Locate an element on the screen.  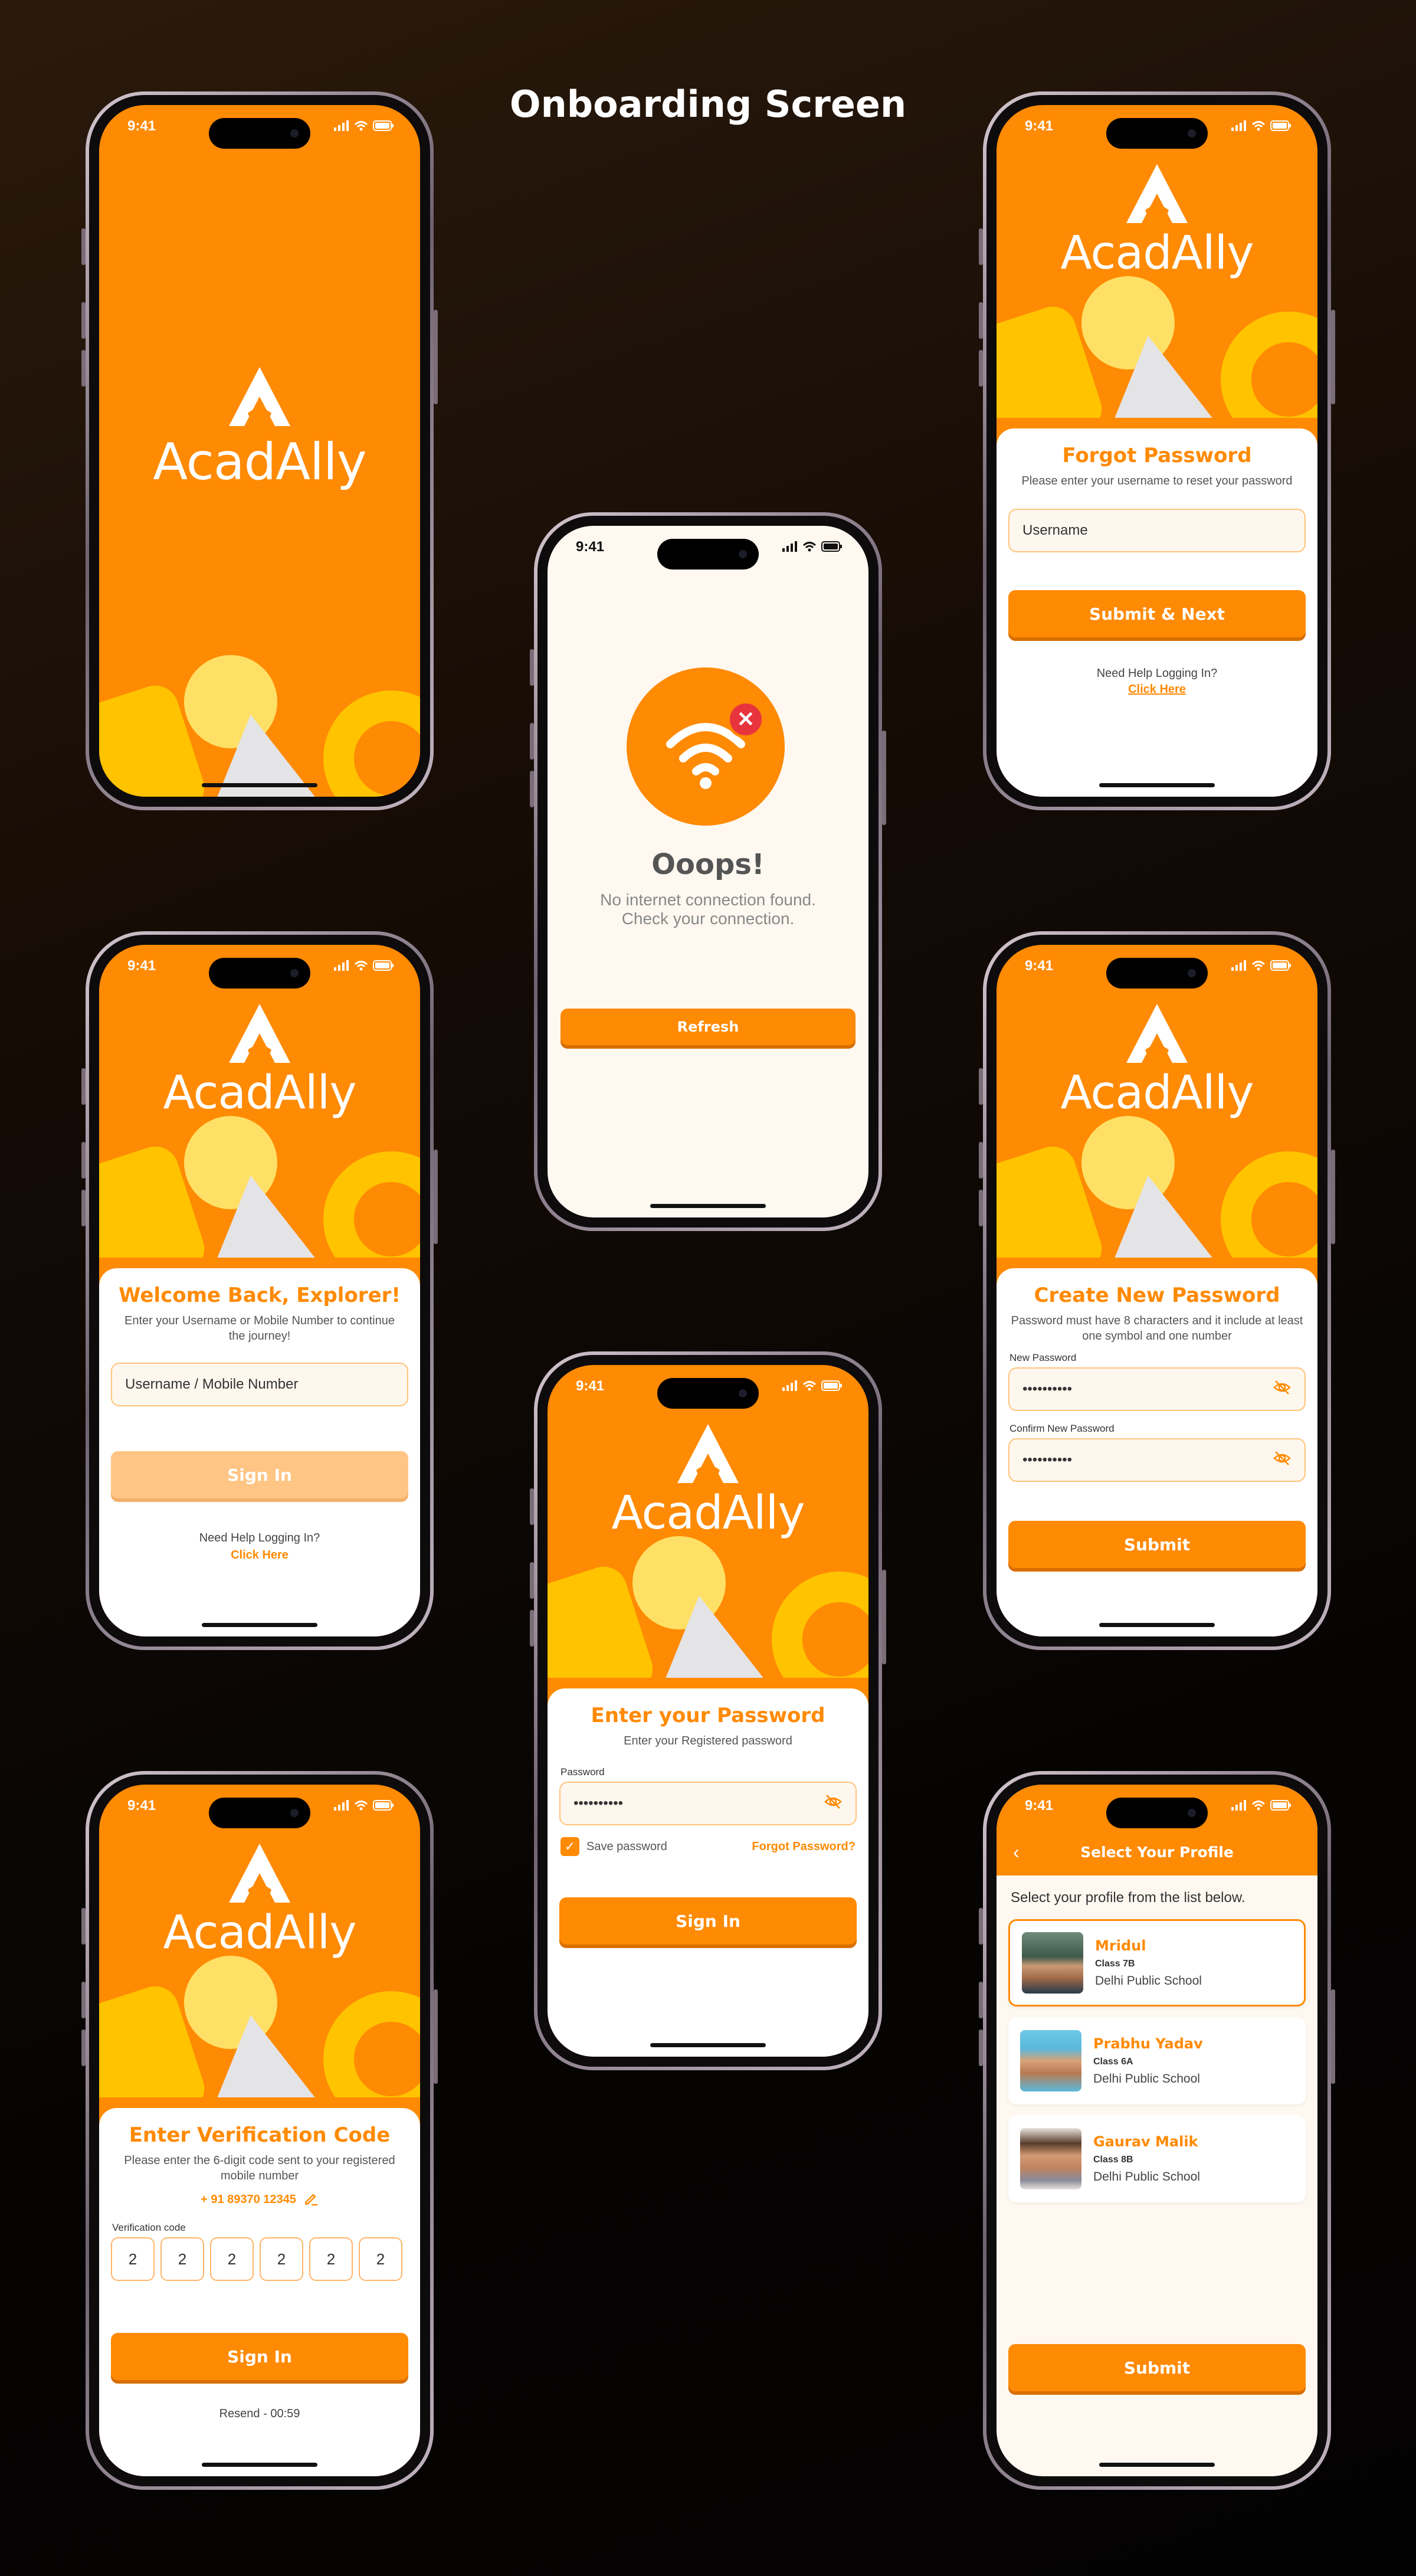
splash-screen: 9:41 AcadAlly is located at coordinates (259, 451).